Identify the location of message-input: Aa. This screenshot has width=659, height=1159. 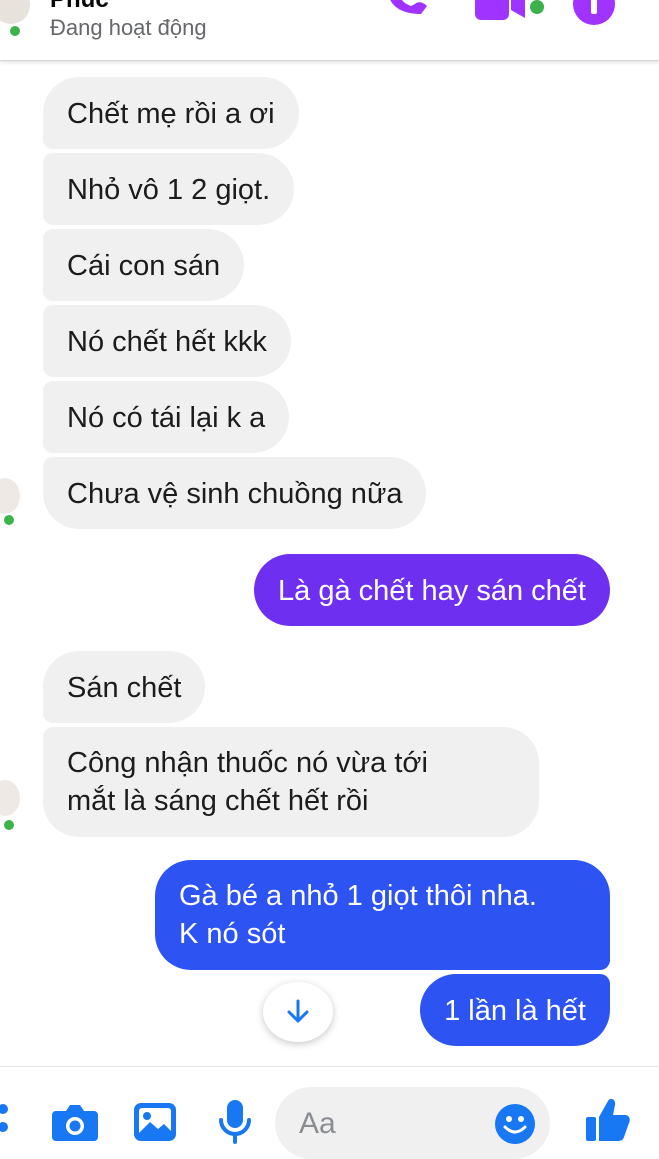
(412, 1123).